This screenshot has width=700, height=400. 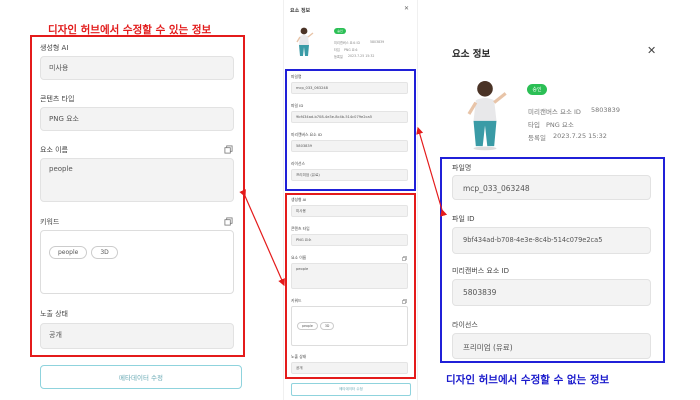 I want to click on panel-title: 요소 정보, so click(x=471, y=54).